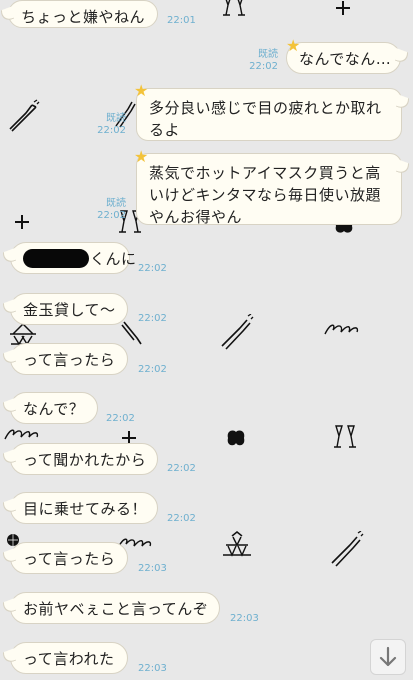 Image resolution: width=413 pixels, height=680 pixels. I want to click on message-bubble: 金玉貸して〜, so click(69, 309).